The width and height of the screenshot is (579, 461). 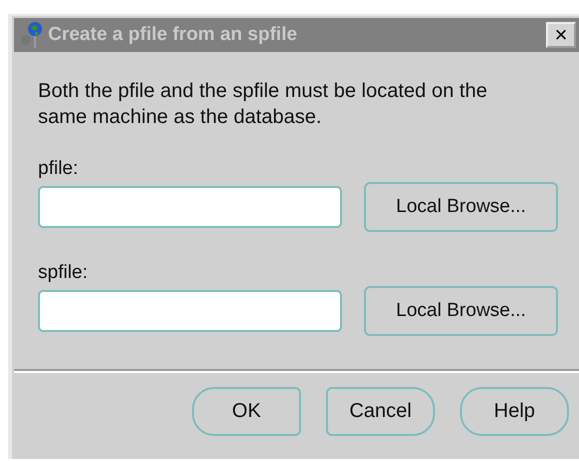 What do you see at coordinates (561, 35) in the screenshot?
I see `close-button: ×` at bounding box center [561, 35].